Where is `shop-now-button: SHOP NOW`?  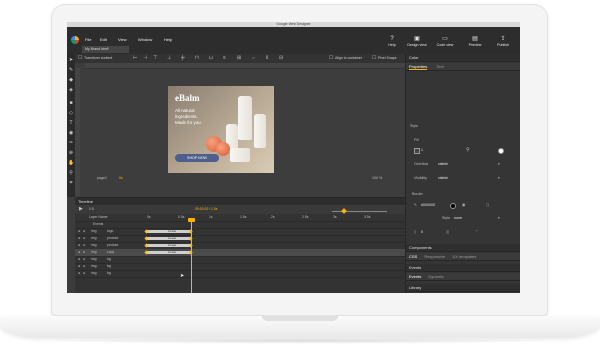
shop-now-button: SHOP NOW is located at coordinates (197, 158).